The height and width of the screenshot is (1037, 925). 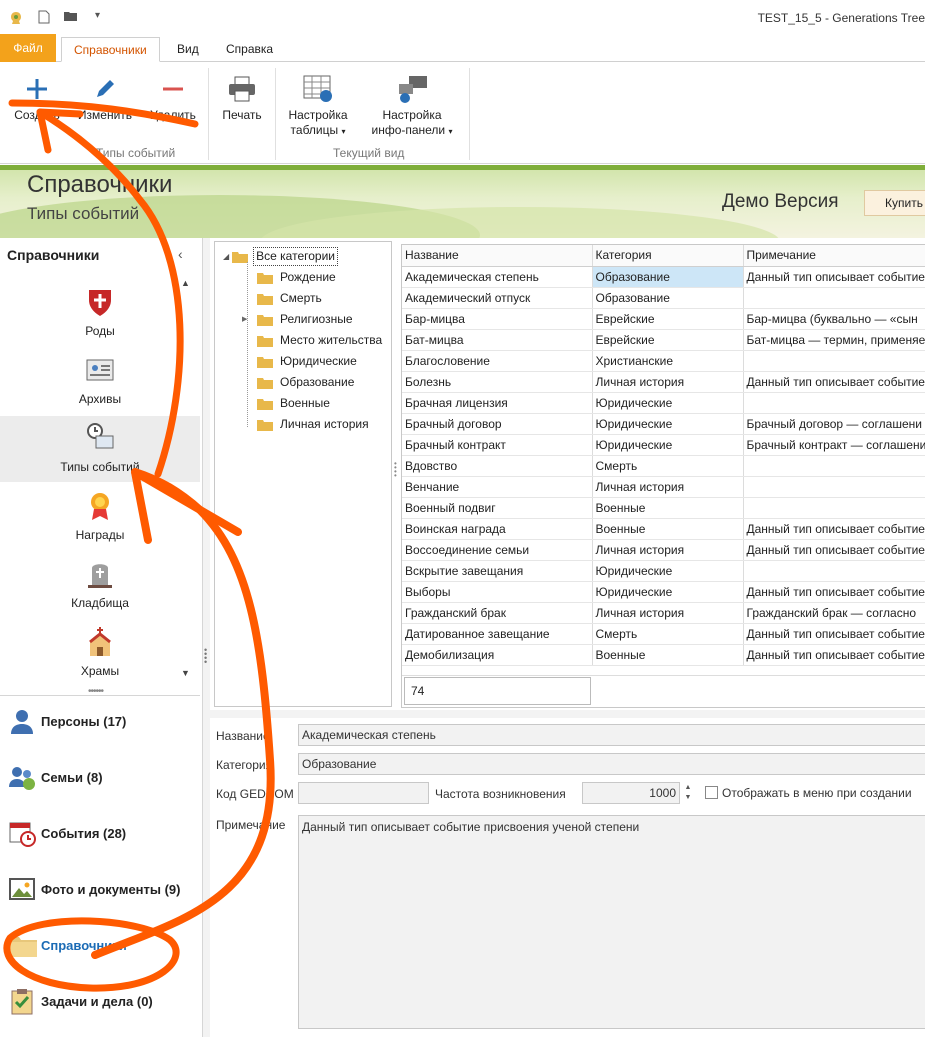 I want to click on column-header-name: Название, so click(x=497, y=256).